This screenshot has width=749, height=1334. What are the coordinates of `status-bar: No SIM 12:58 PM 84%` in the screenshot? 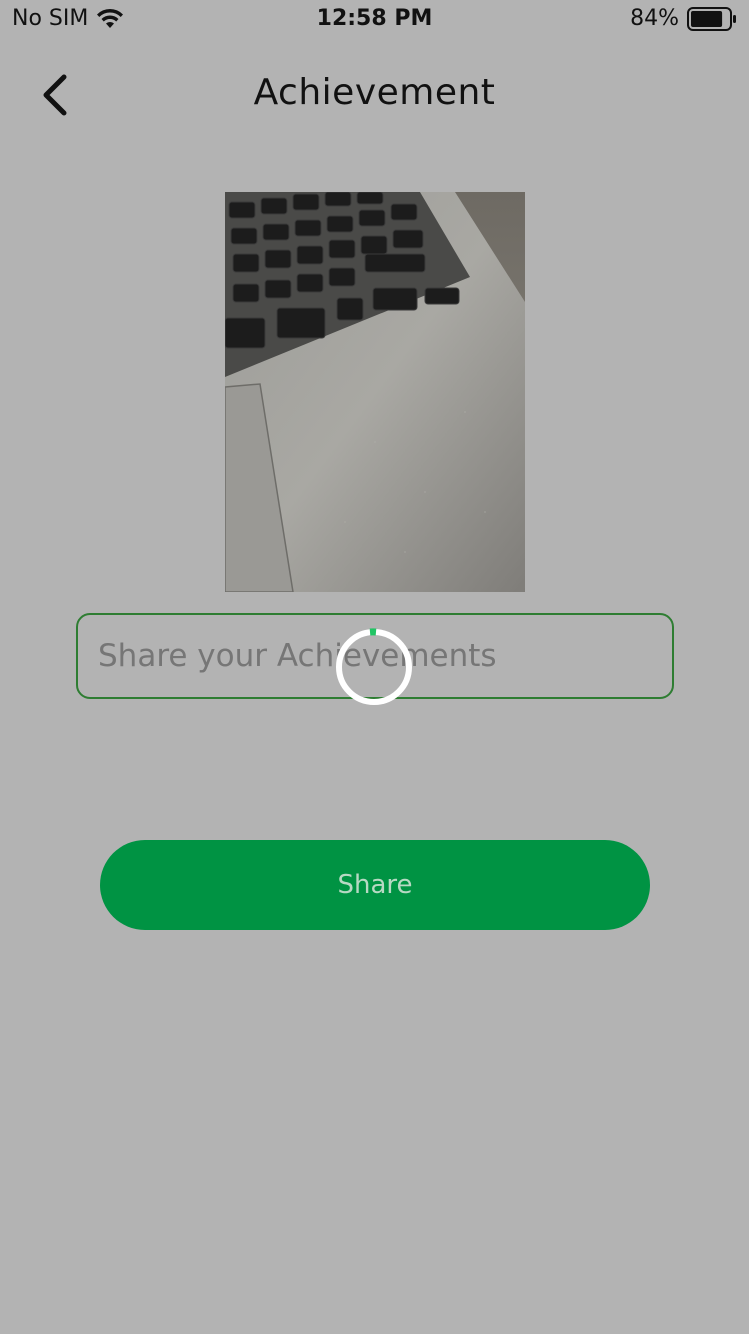 It's located at (374, 20).